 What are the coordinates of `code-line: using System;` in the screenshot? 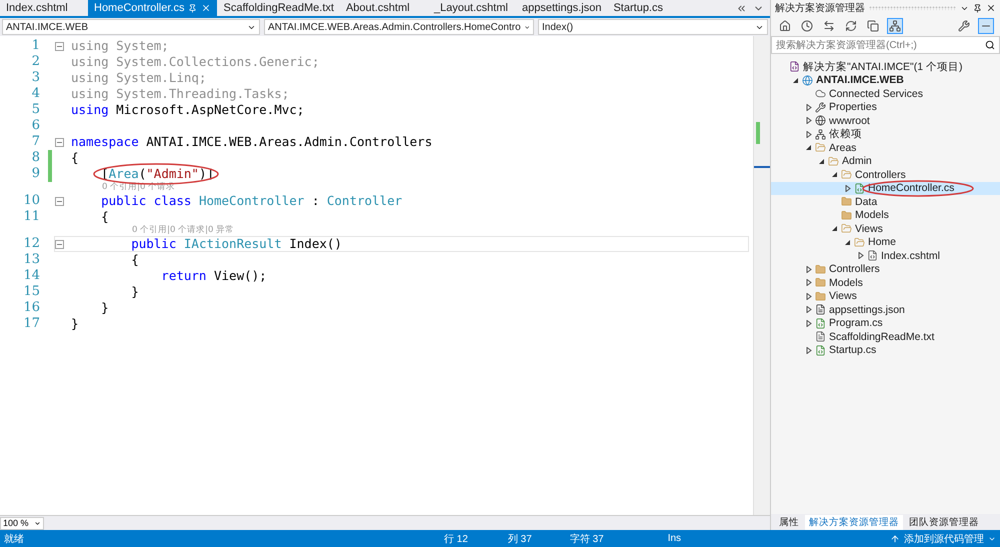 It's located at (120, 46).